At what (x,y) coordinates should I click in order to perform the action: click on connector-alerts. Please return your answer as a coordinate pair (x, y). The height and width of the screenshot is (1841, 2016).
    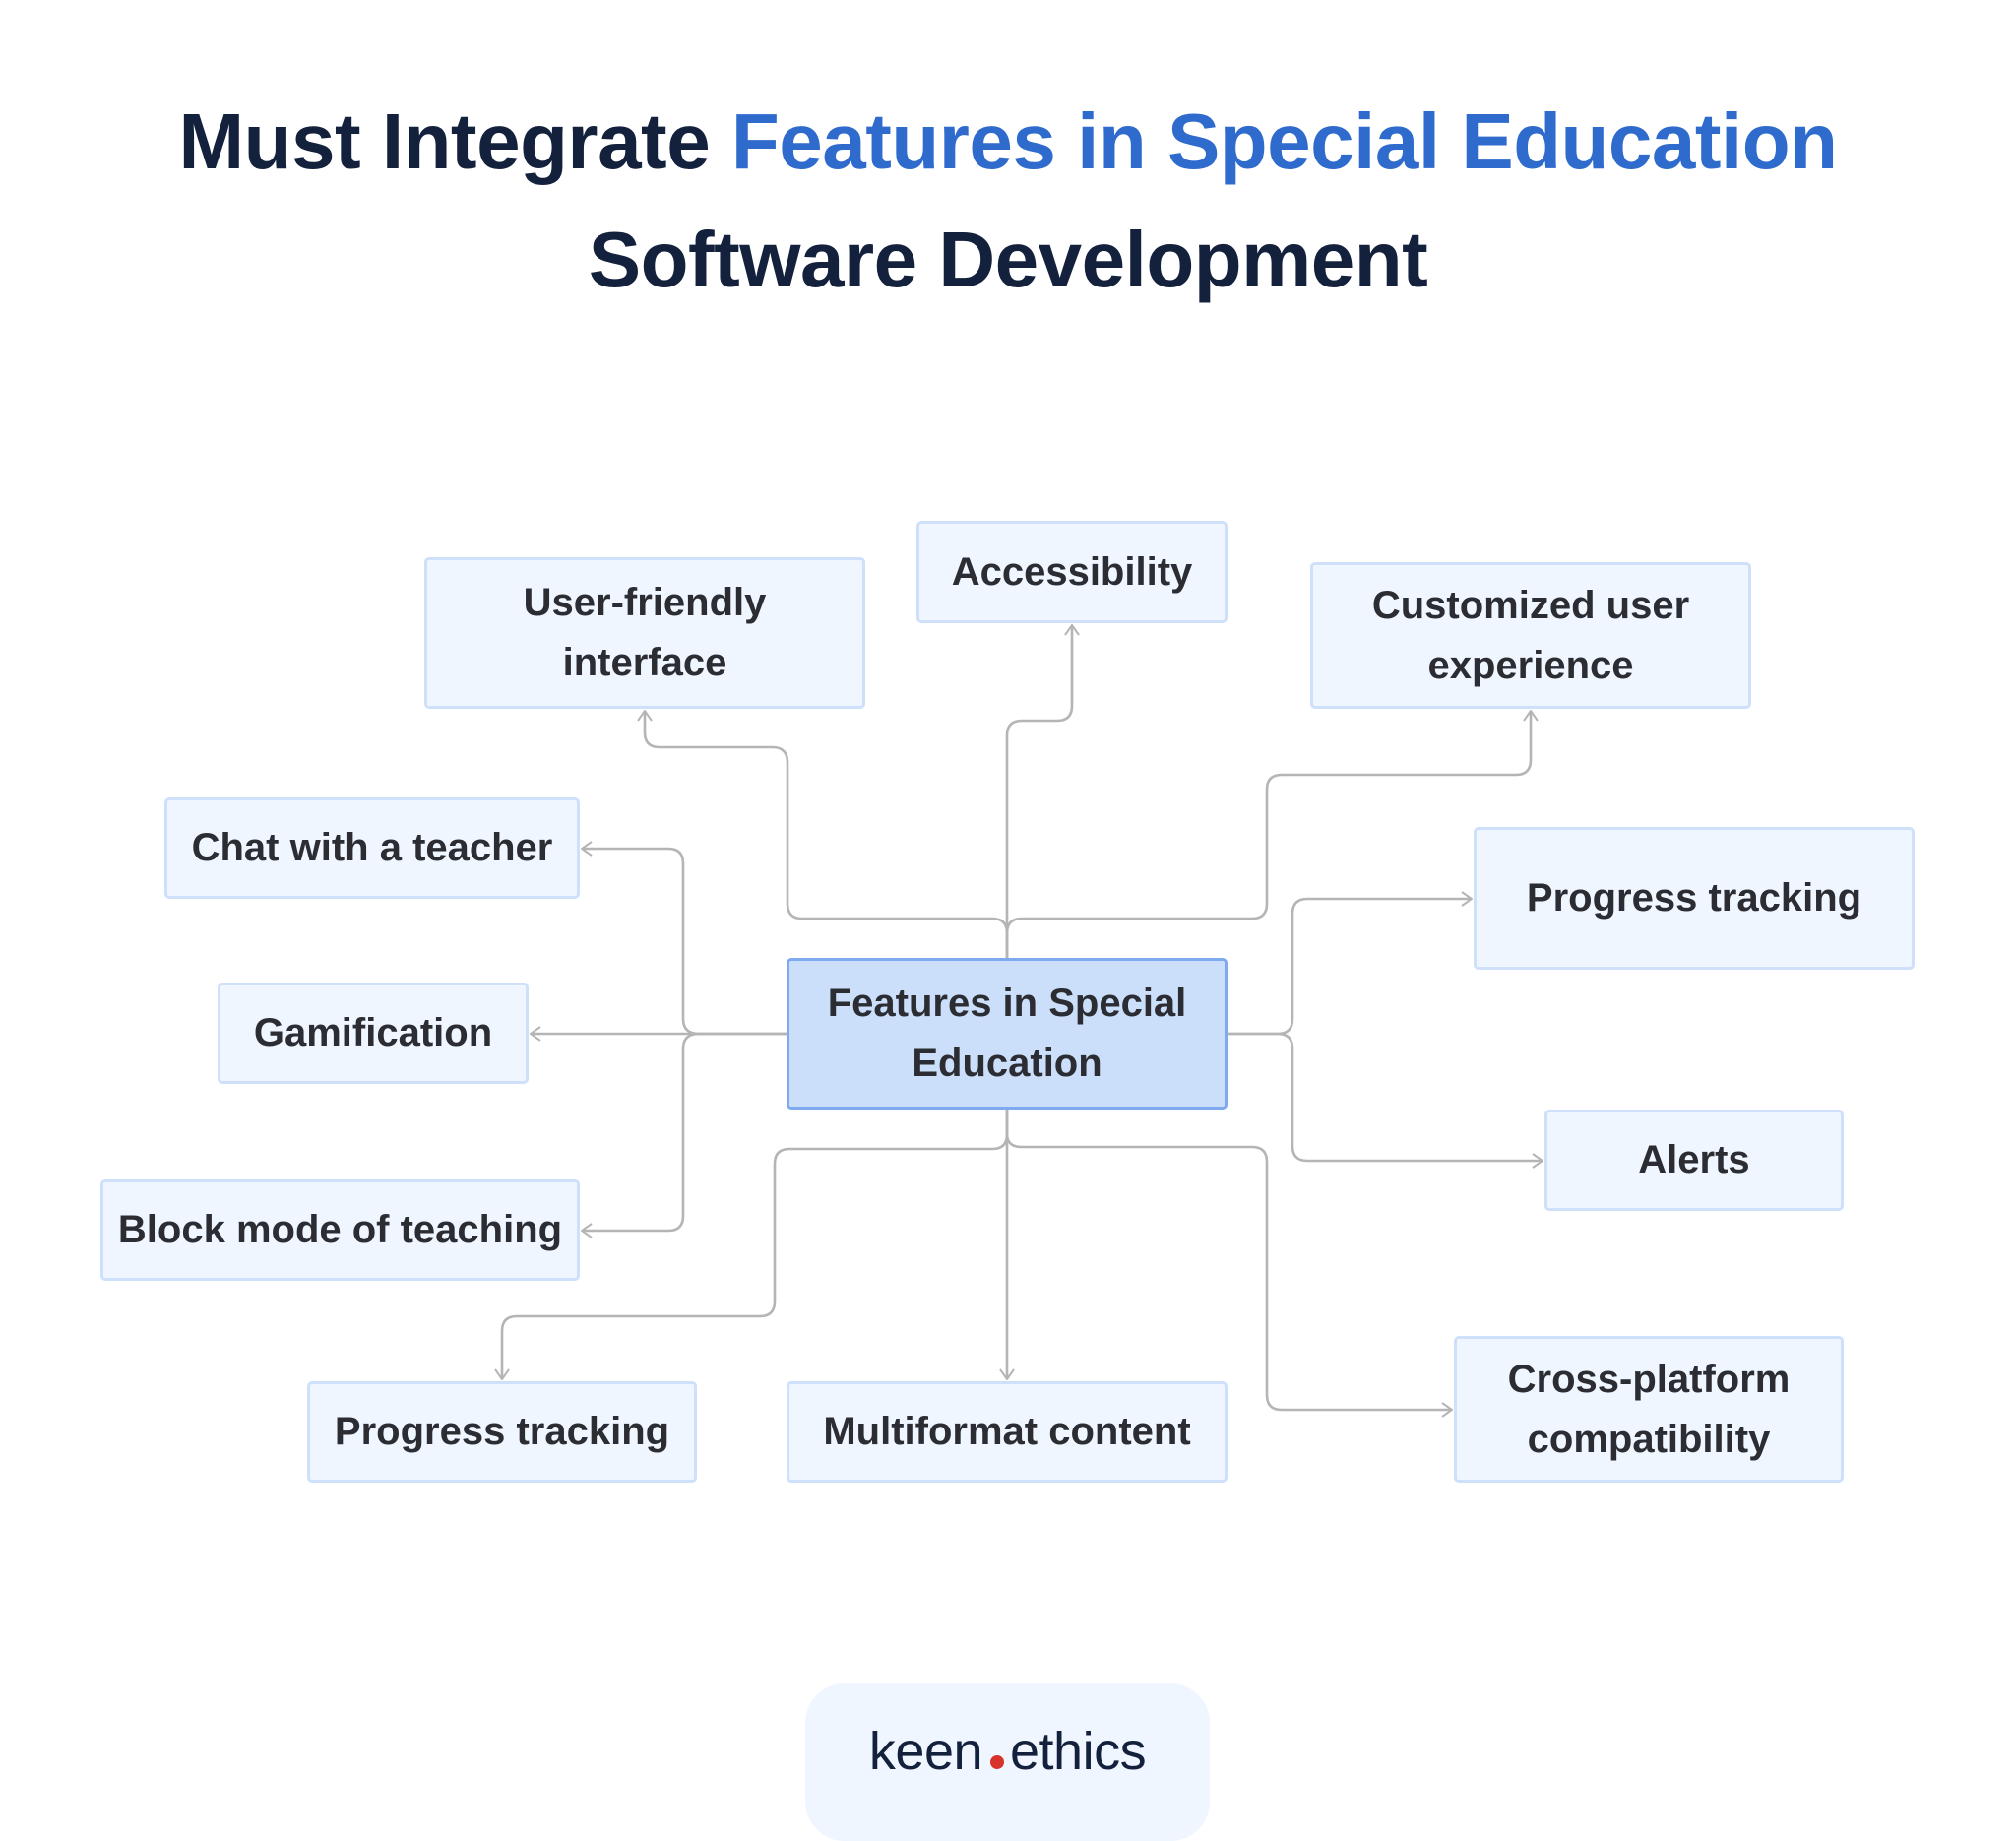
    Looking at the image, I should click on (1385, 1096).